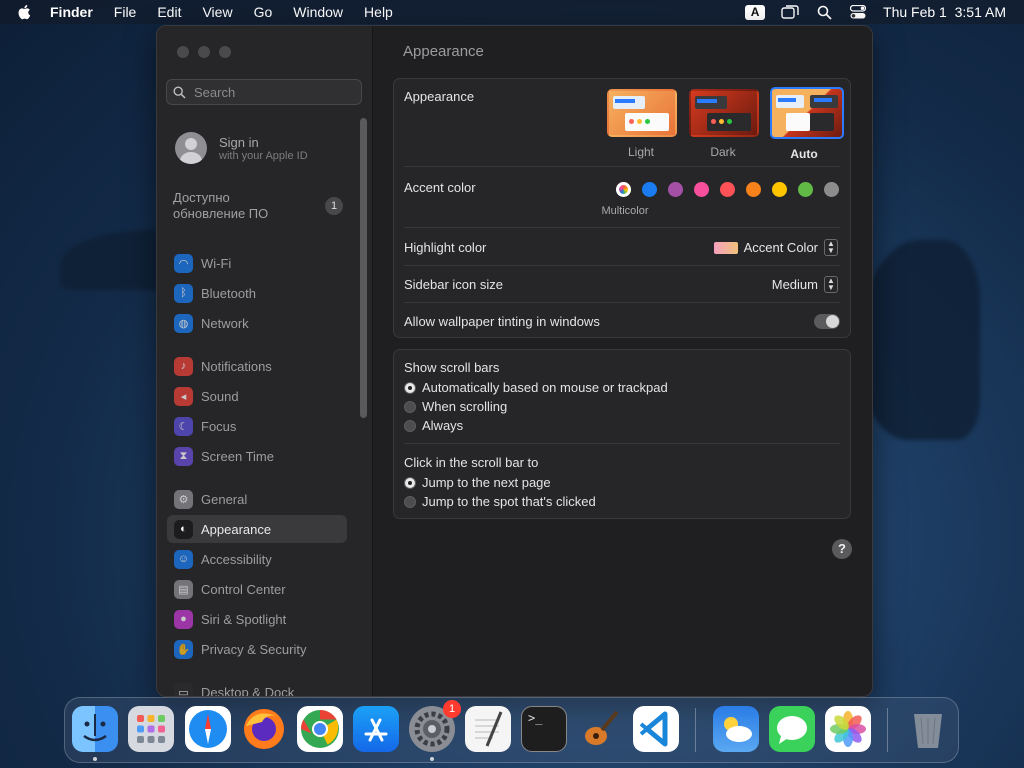  What do you see at coordinates (727, 189) in the screenshot?
I see `accent-swatch-red` at bounding box center [727, 189].